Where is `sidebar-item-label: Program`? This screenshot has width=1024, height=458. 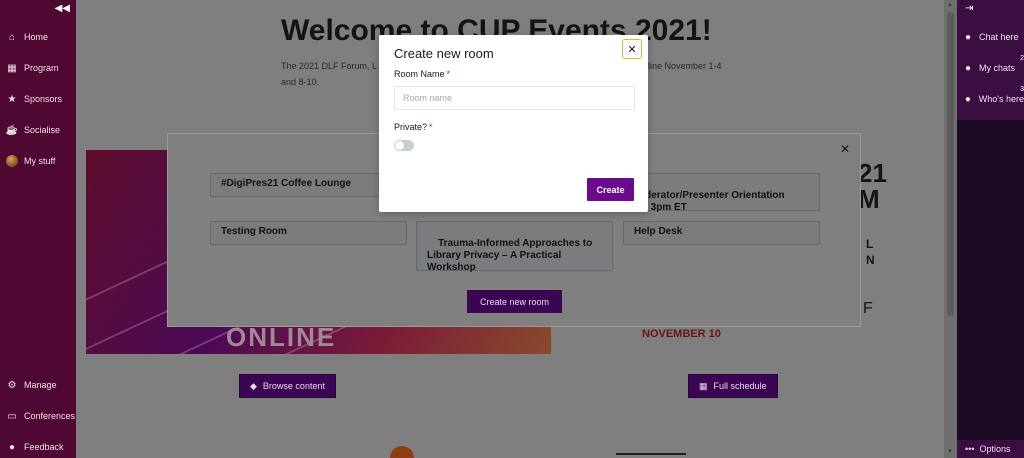
sidebar-item-label: Program is located at coordinates (41, 68).